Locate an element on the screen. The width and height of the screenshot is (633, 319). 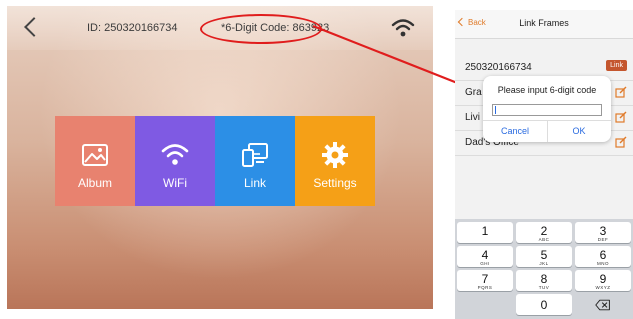
ok-button: OK is located at coordinates (579, 131).